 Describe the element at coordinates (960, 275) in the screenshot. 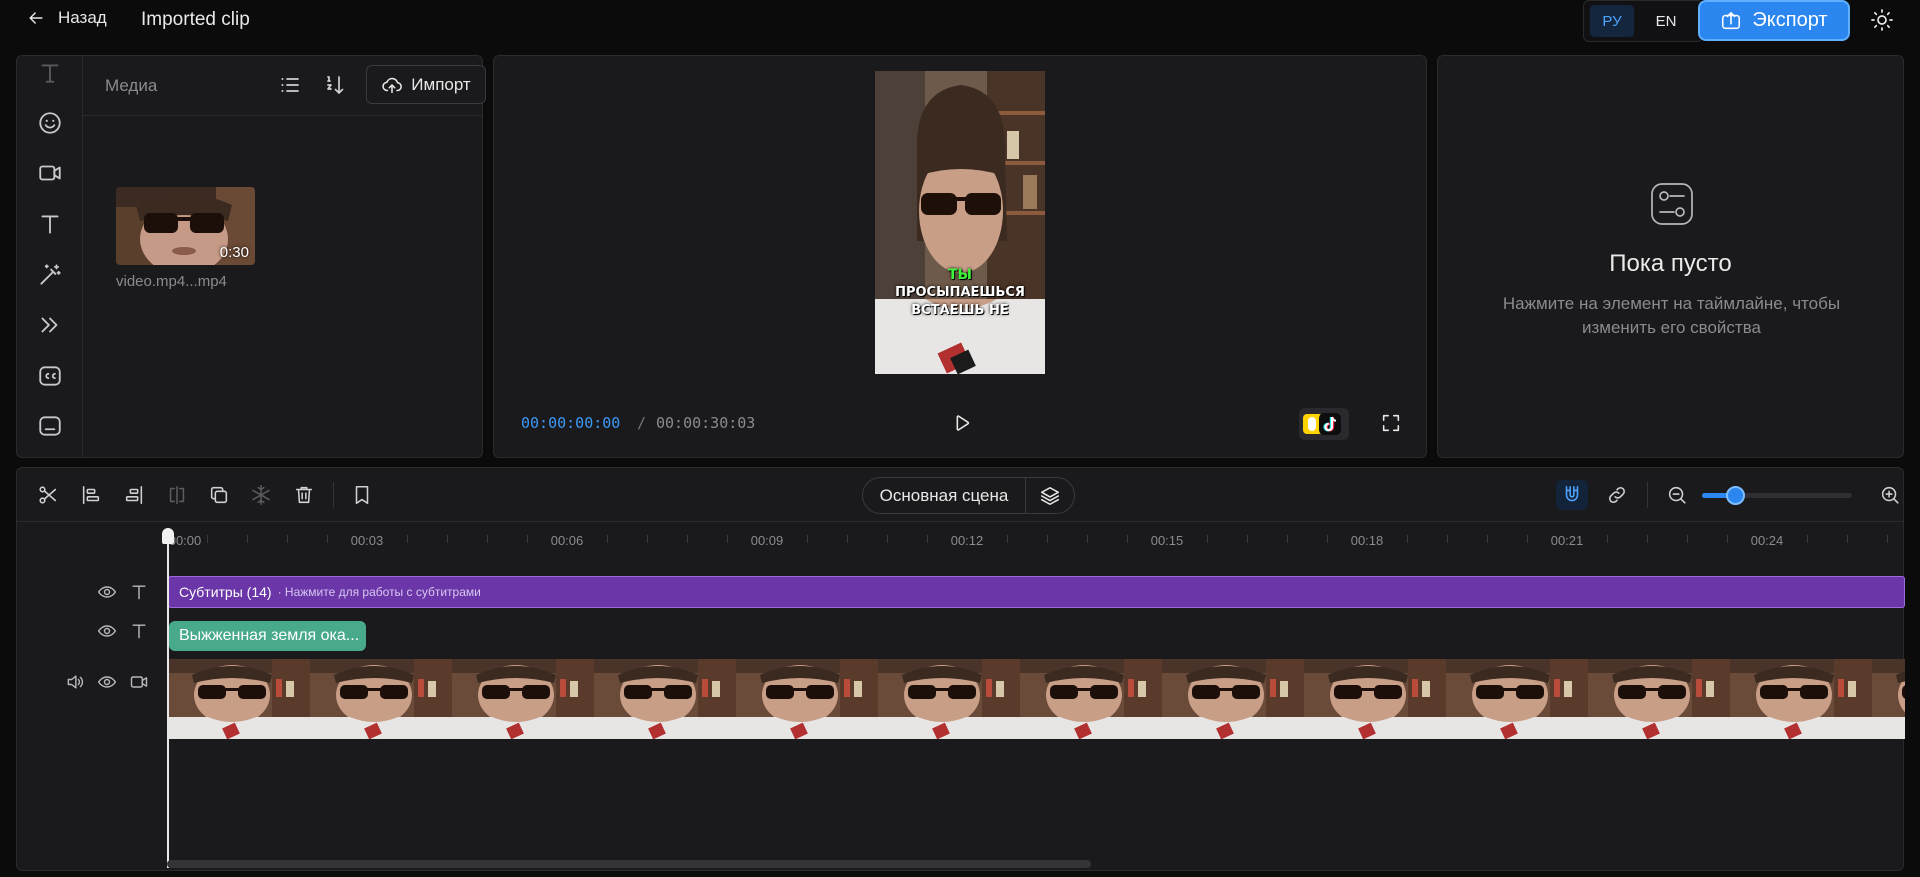

I see `caption-highlight-word: ТЫ` at that location.